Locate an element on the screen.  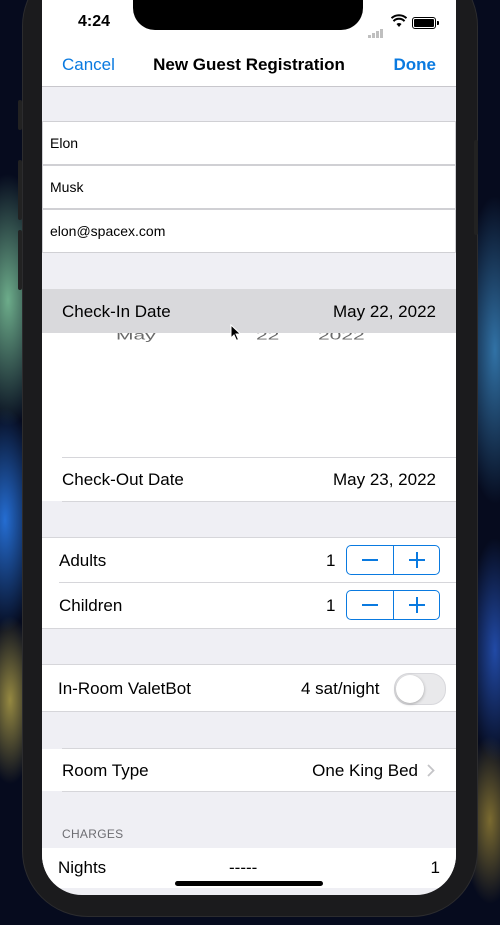
children-count: 1 is located at coordinates (331, 605).